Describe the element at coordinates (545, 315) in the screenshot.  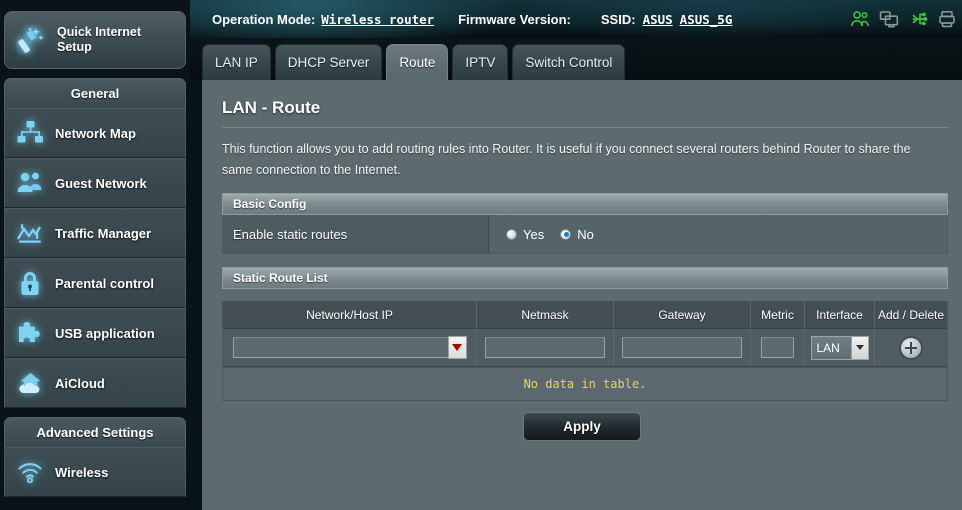
I see `column-header-netmask: Netmask` at that location.